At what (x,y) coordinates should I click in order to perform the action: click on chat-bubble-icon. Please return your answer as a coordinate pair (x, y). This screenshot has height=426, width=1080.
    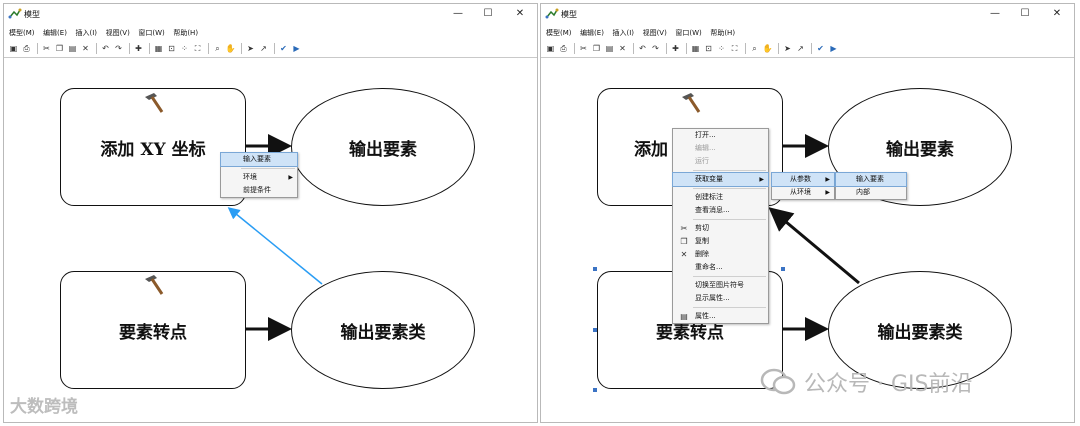
    Looking at the image, I should click on (778, 381).